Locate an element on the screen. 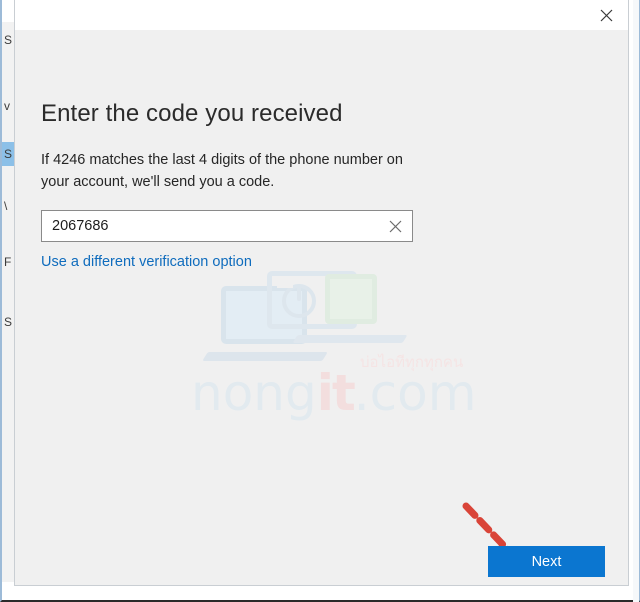 Image resolution: width=640 pixels, height=602 pixels. dialog-titlebar is located at coordinates (321, 15).